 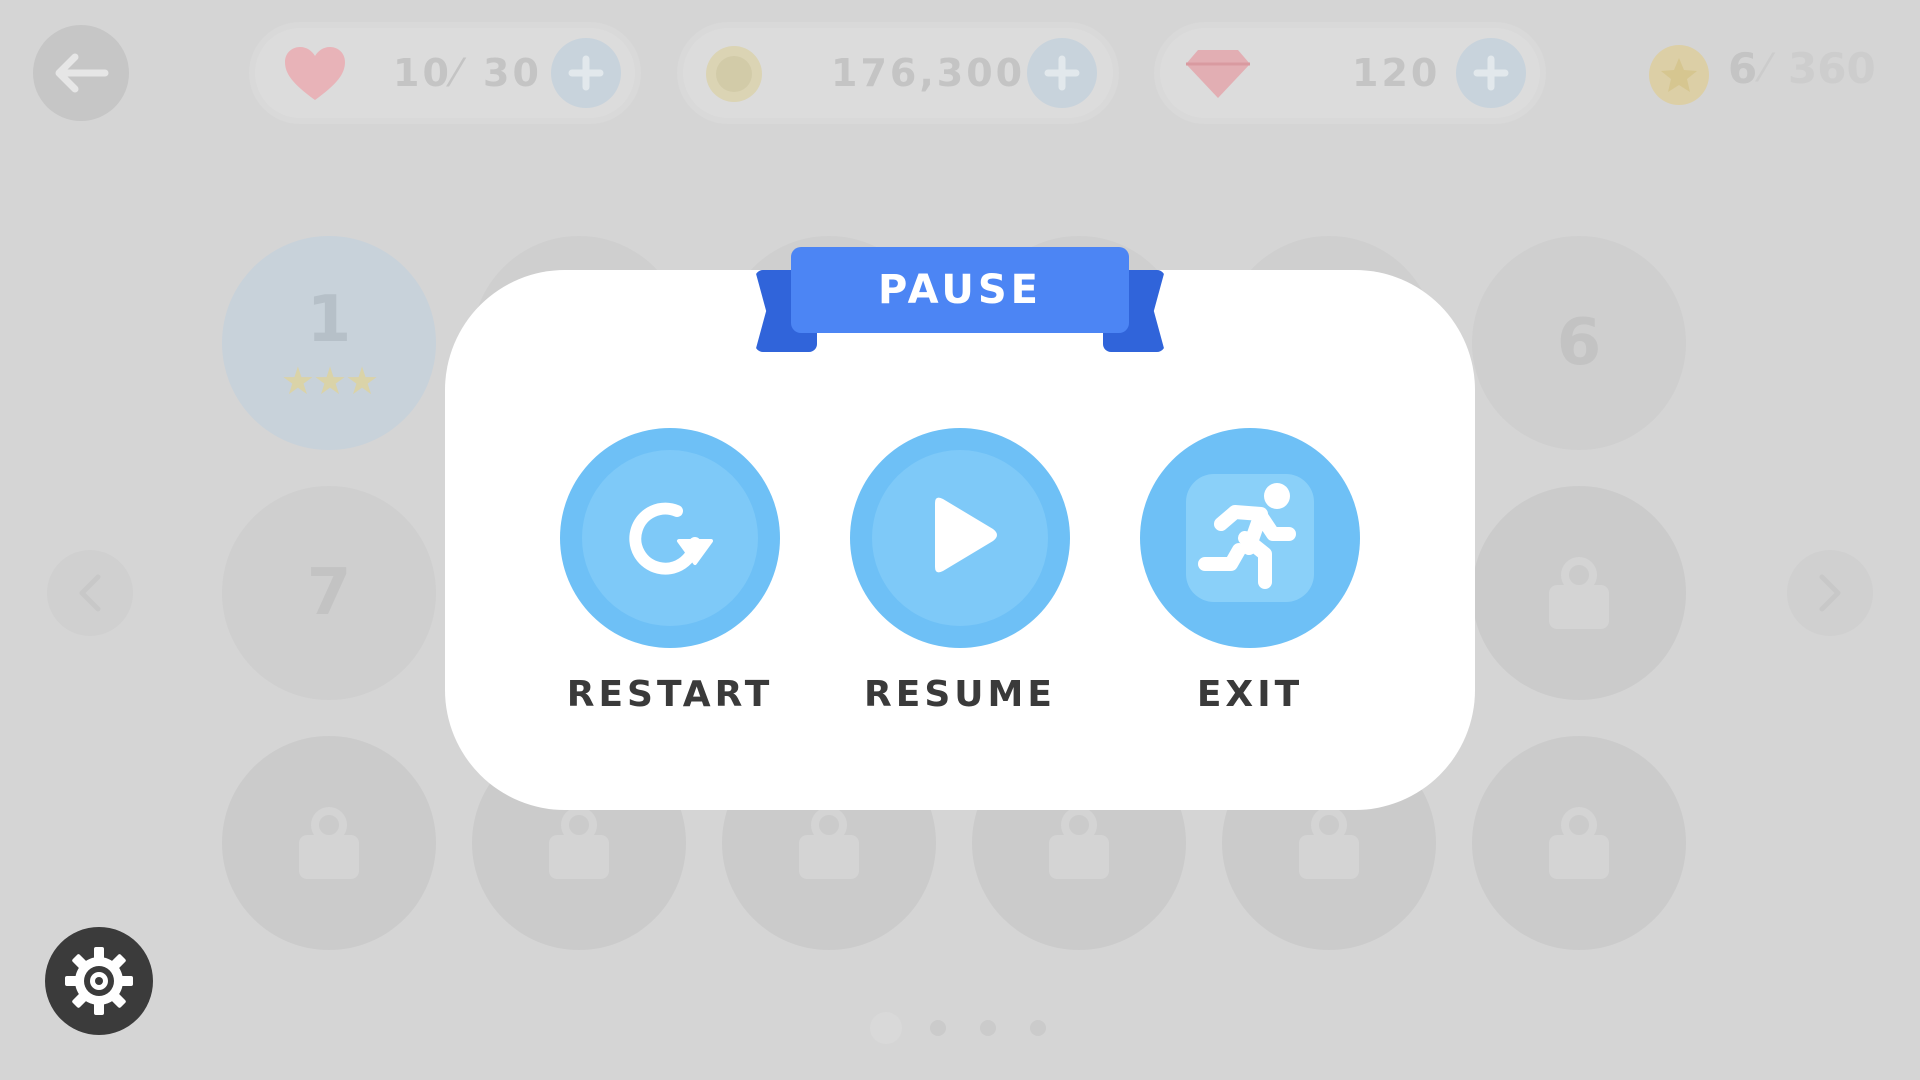 I want to click on level-number: 7, so click(x=329, y=593).